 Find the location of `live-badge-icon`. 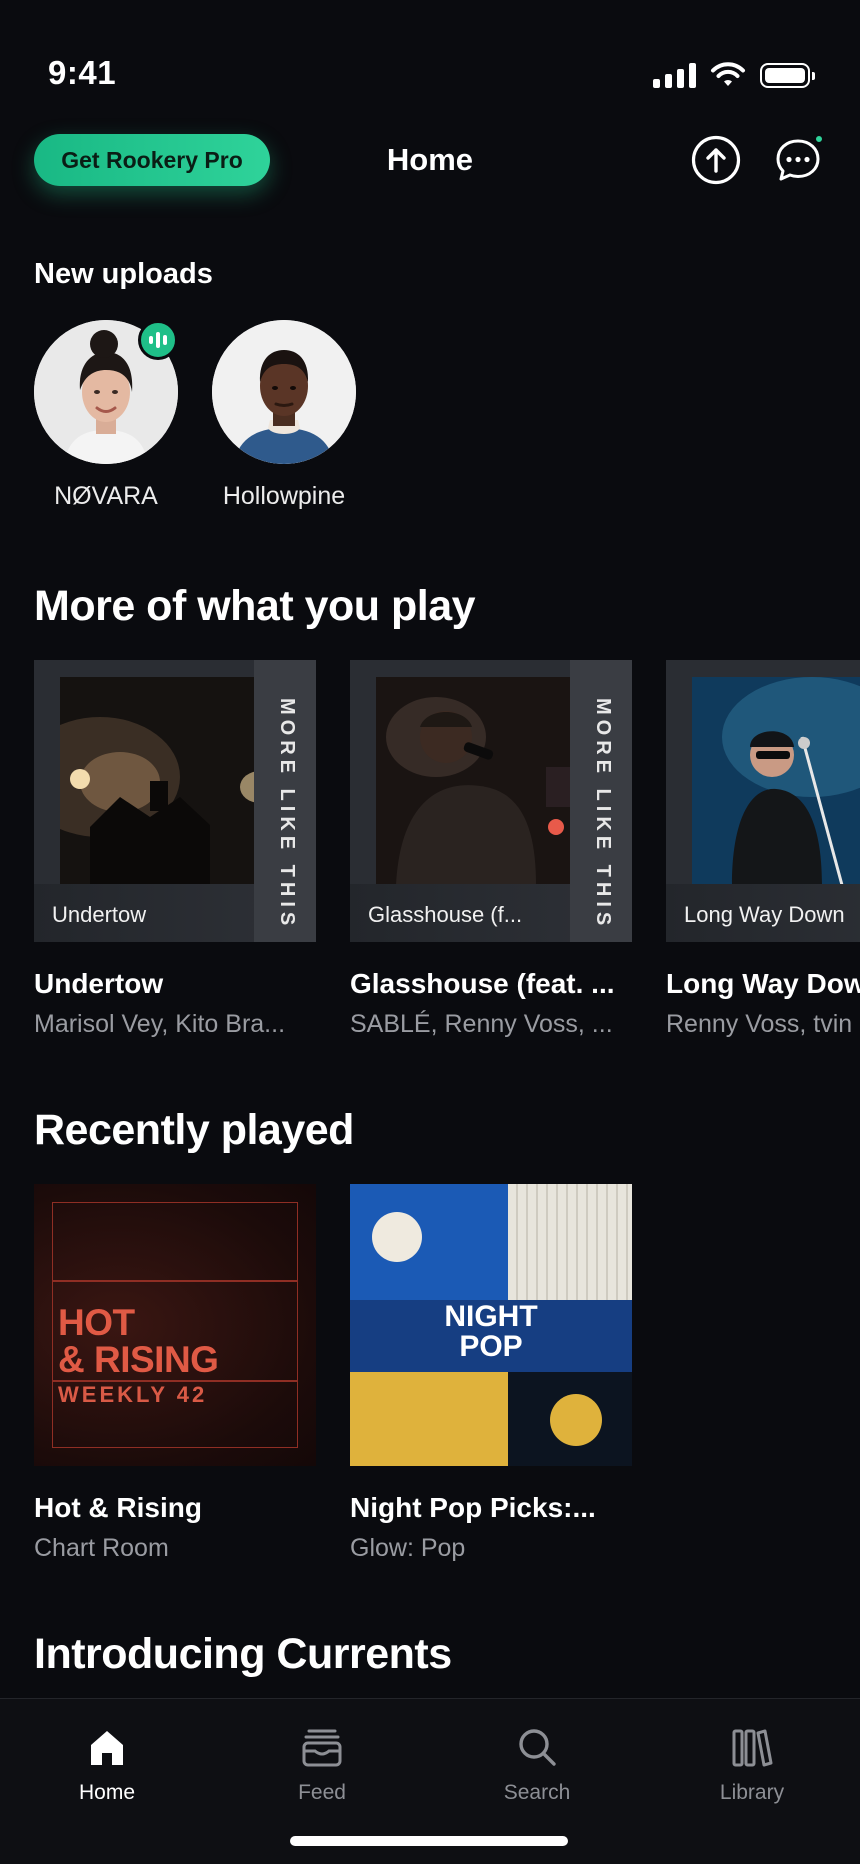

live-badge-icon is located at coordinates (158, 340).